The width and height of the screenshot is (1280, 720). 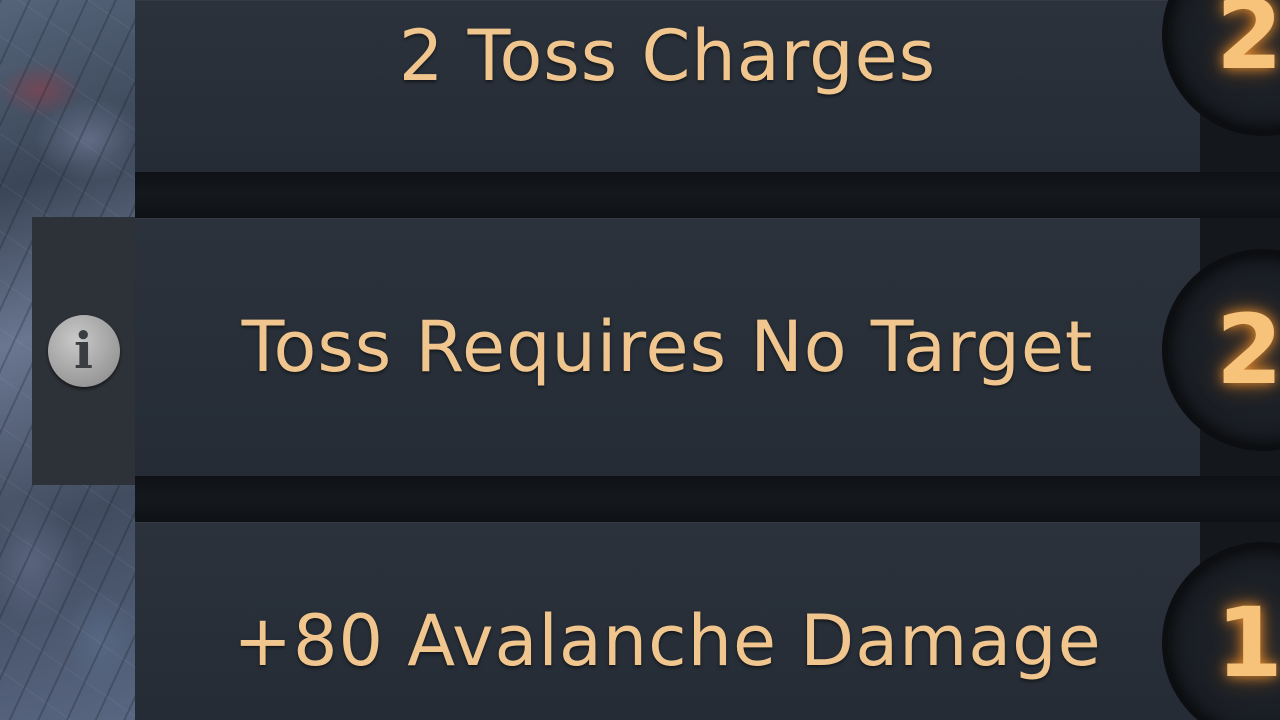 What do you see at coordinates (667, 641) in the screenshot?
I see `talent-label: +80 Avalanche Damage` at bounding box center [667, 641].